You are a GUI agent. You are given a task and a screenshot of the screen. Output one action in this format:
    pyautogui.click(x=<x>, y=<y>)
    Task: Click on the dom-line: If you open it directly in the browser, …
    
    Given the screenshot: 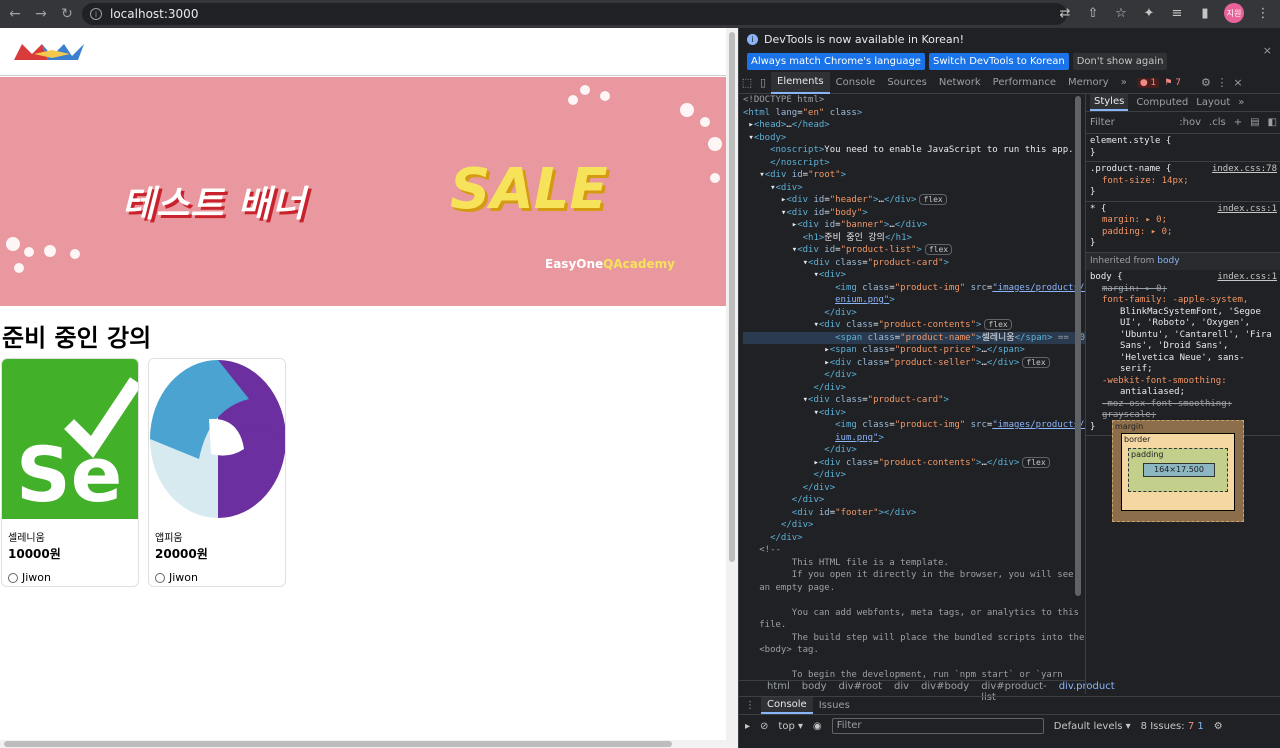 What is the action you would take?
    pyautogui.click(x=914, y=575)
    